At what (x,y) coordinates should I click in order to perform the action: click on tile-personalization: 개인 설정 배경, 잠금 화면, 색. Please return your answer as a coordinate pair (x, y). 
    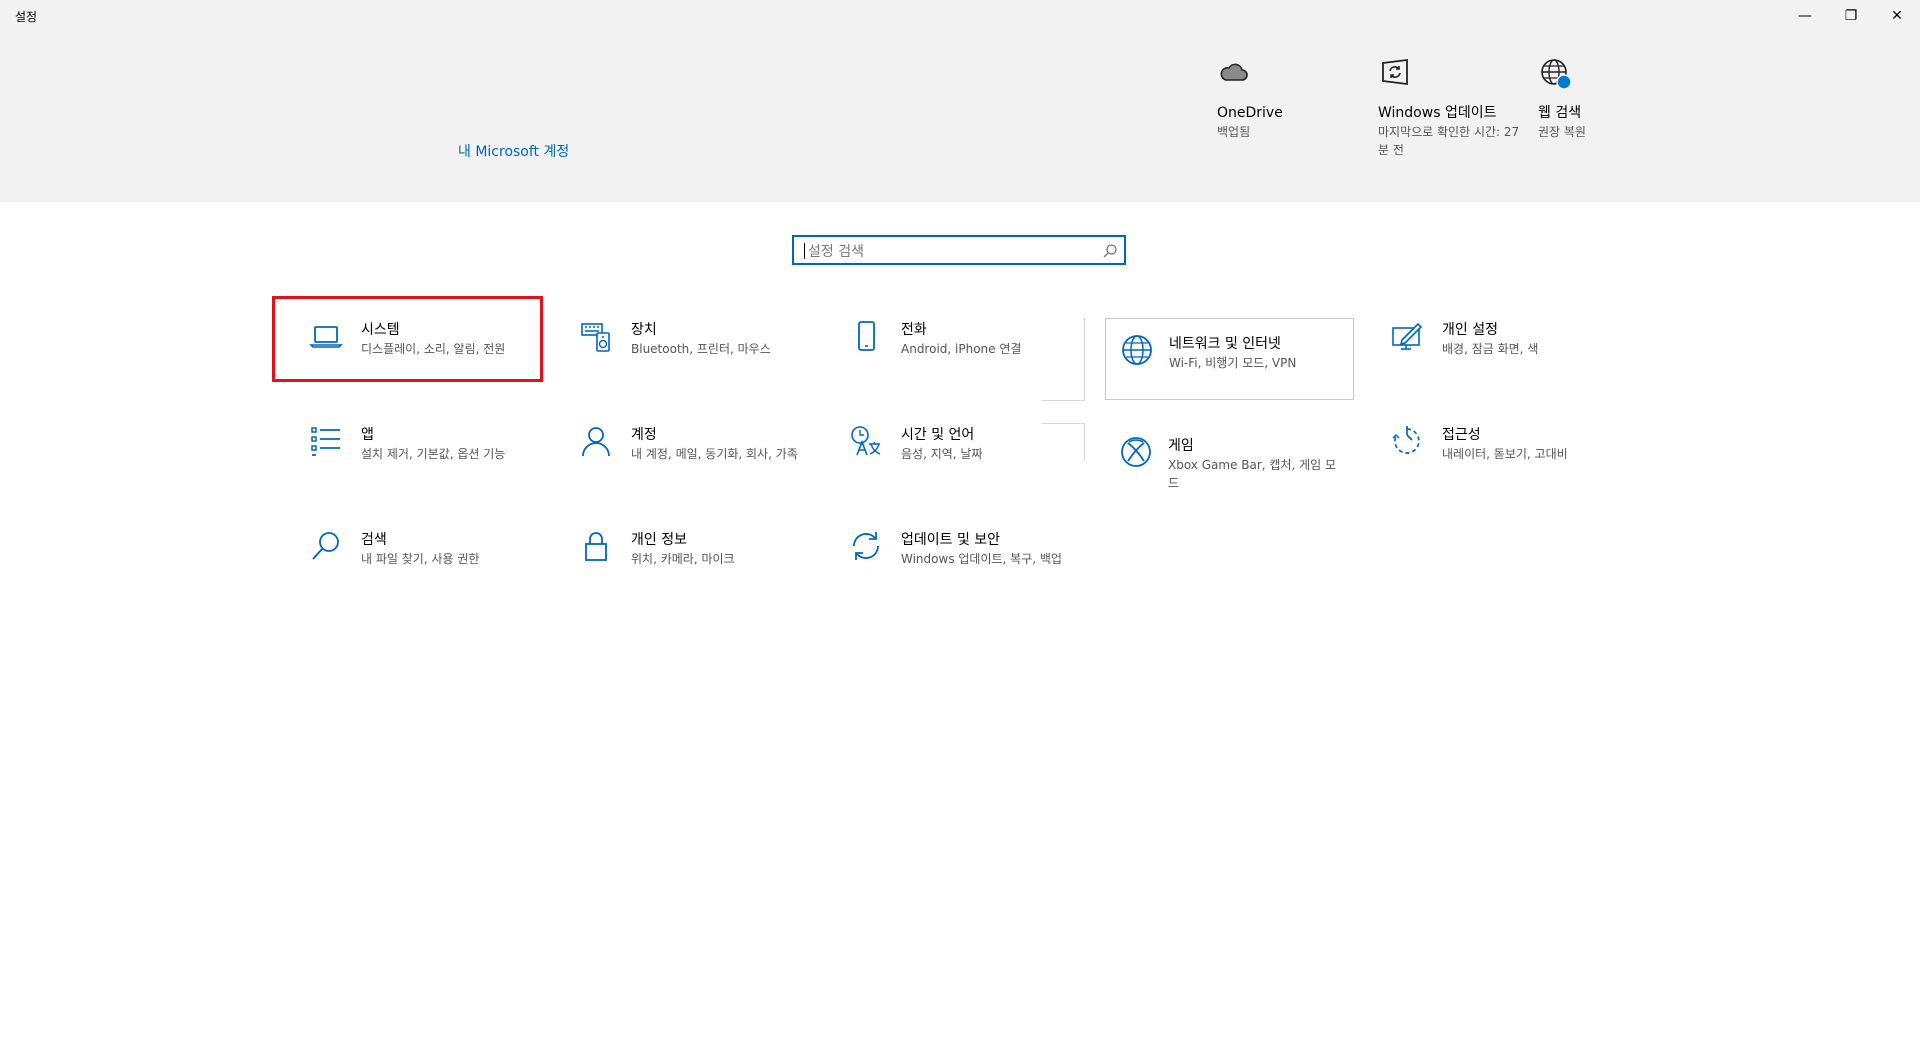
    Looking at the image, I should click on (1488, 339).